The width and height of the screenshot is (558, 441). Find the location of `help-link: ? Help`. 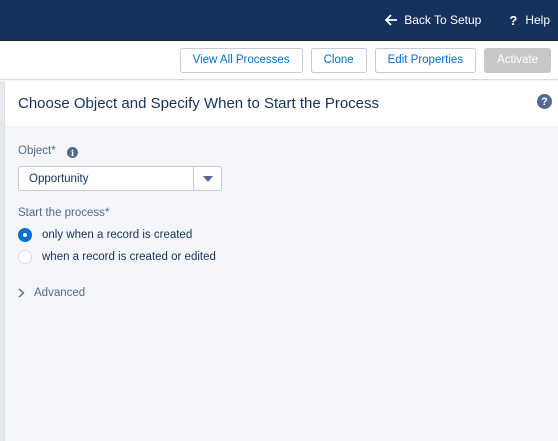

help-link: ? Help is located at coordinates (529, 20).